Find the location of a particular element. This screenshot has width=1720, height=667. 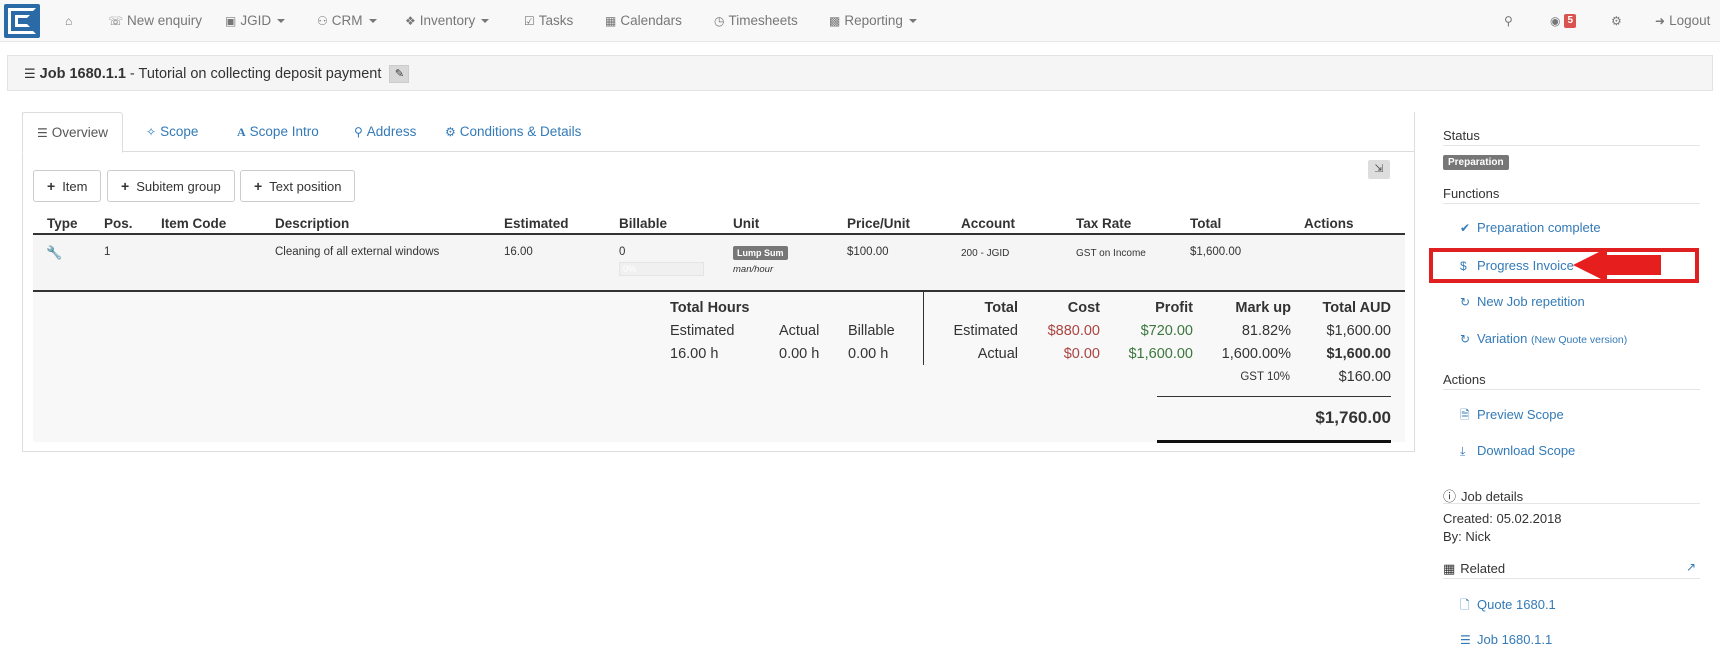

estimated-cost: $880.00 is located at coordinates (1073, 331).